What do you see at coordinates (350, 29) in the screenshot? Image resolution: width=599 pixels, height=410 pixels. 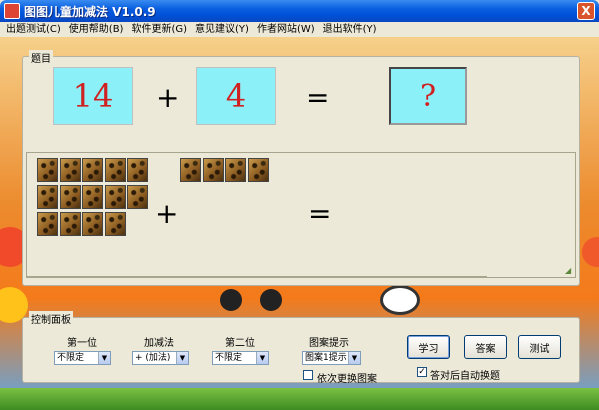 I see `menu-exit: 退出软件(Y)` at bounding box center [350, 29].